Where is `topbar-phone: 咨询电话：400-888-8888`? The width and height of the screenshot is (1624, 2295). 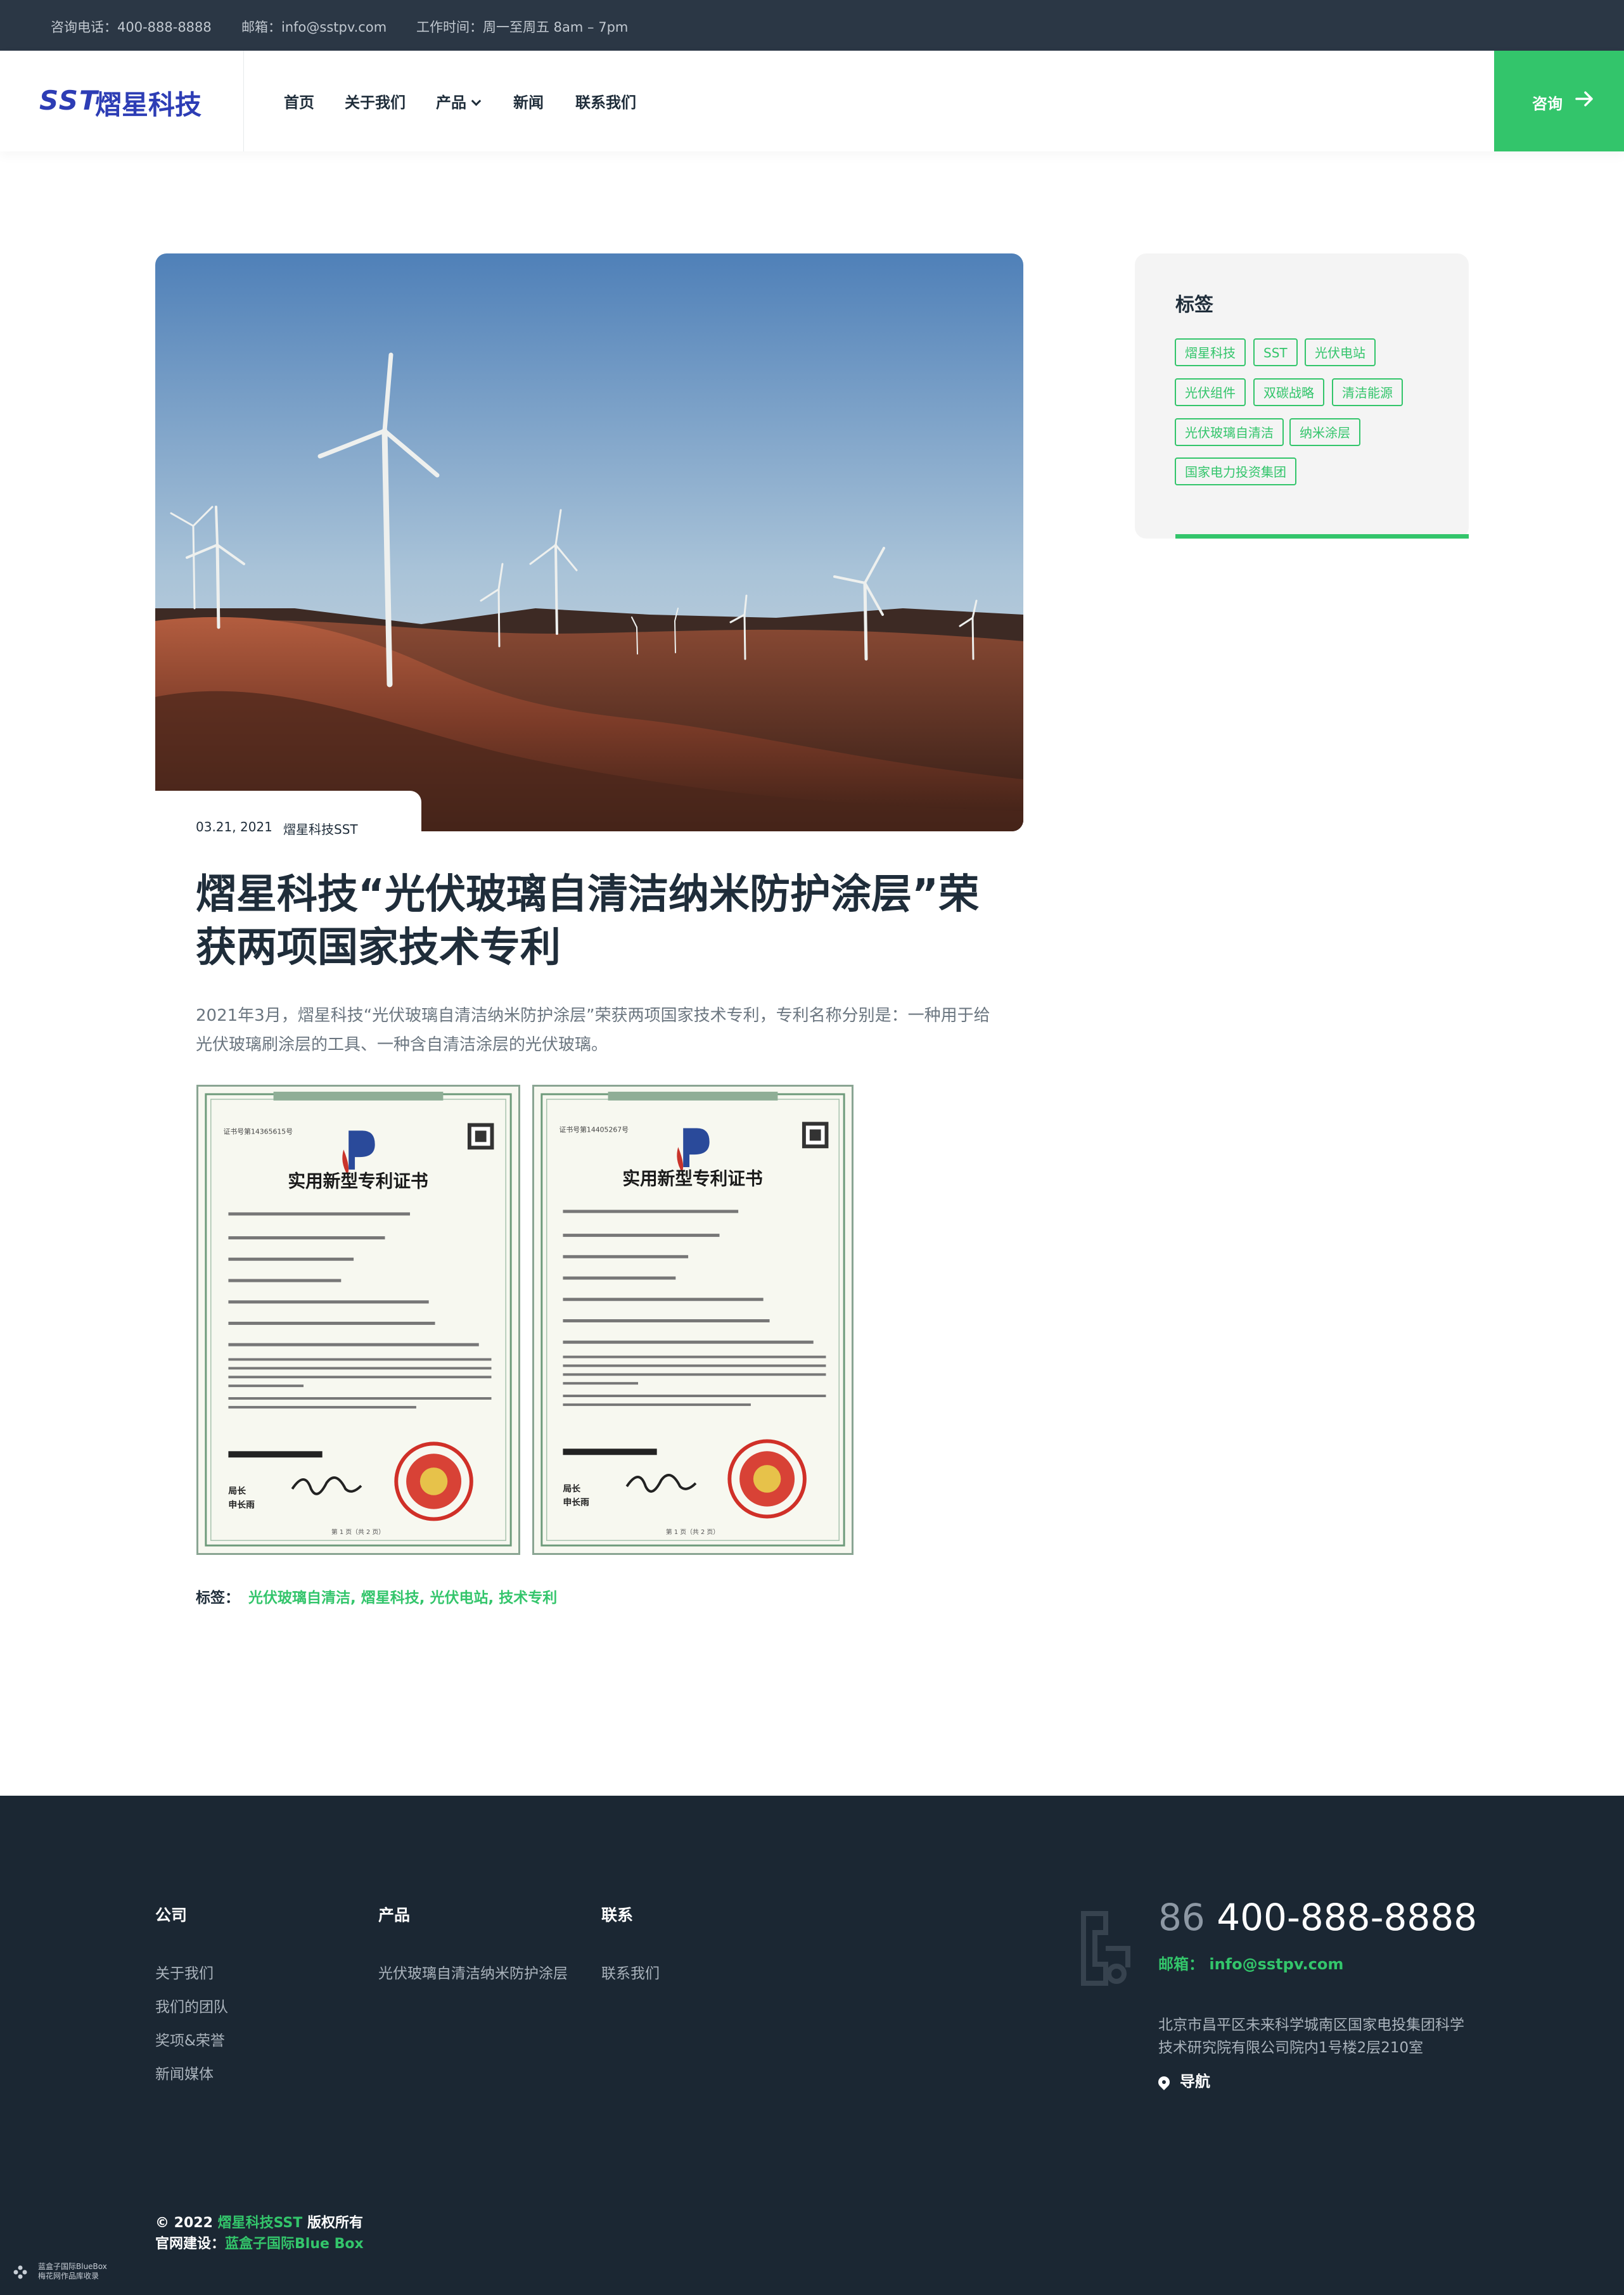
topbar-phone: 咨询电话：400-888-8888 is located at coordinates (131, 27).